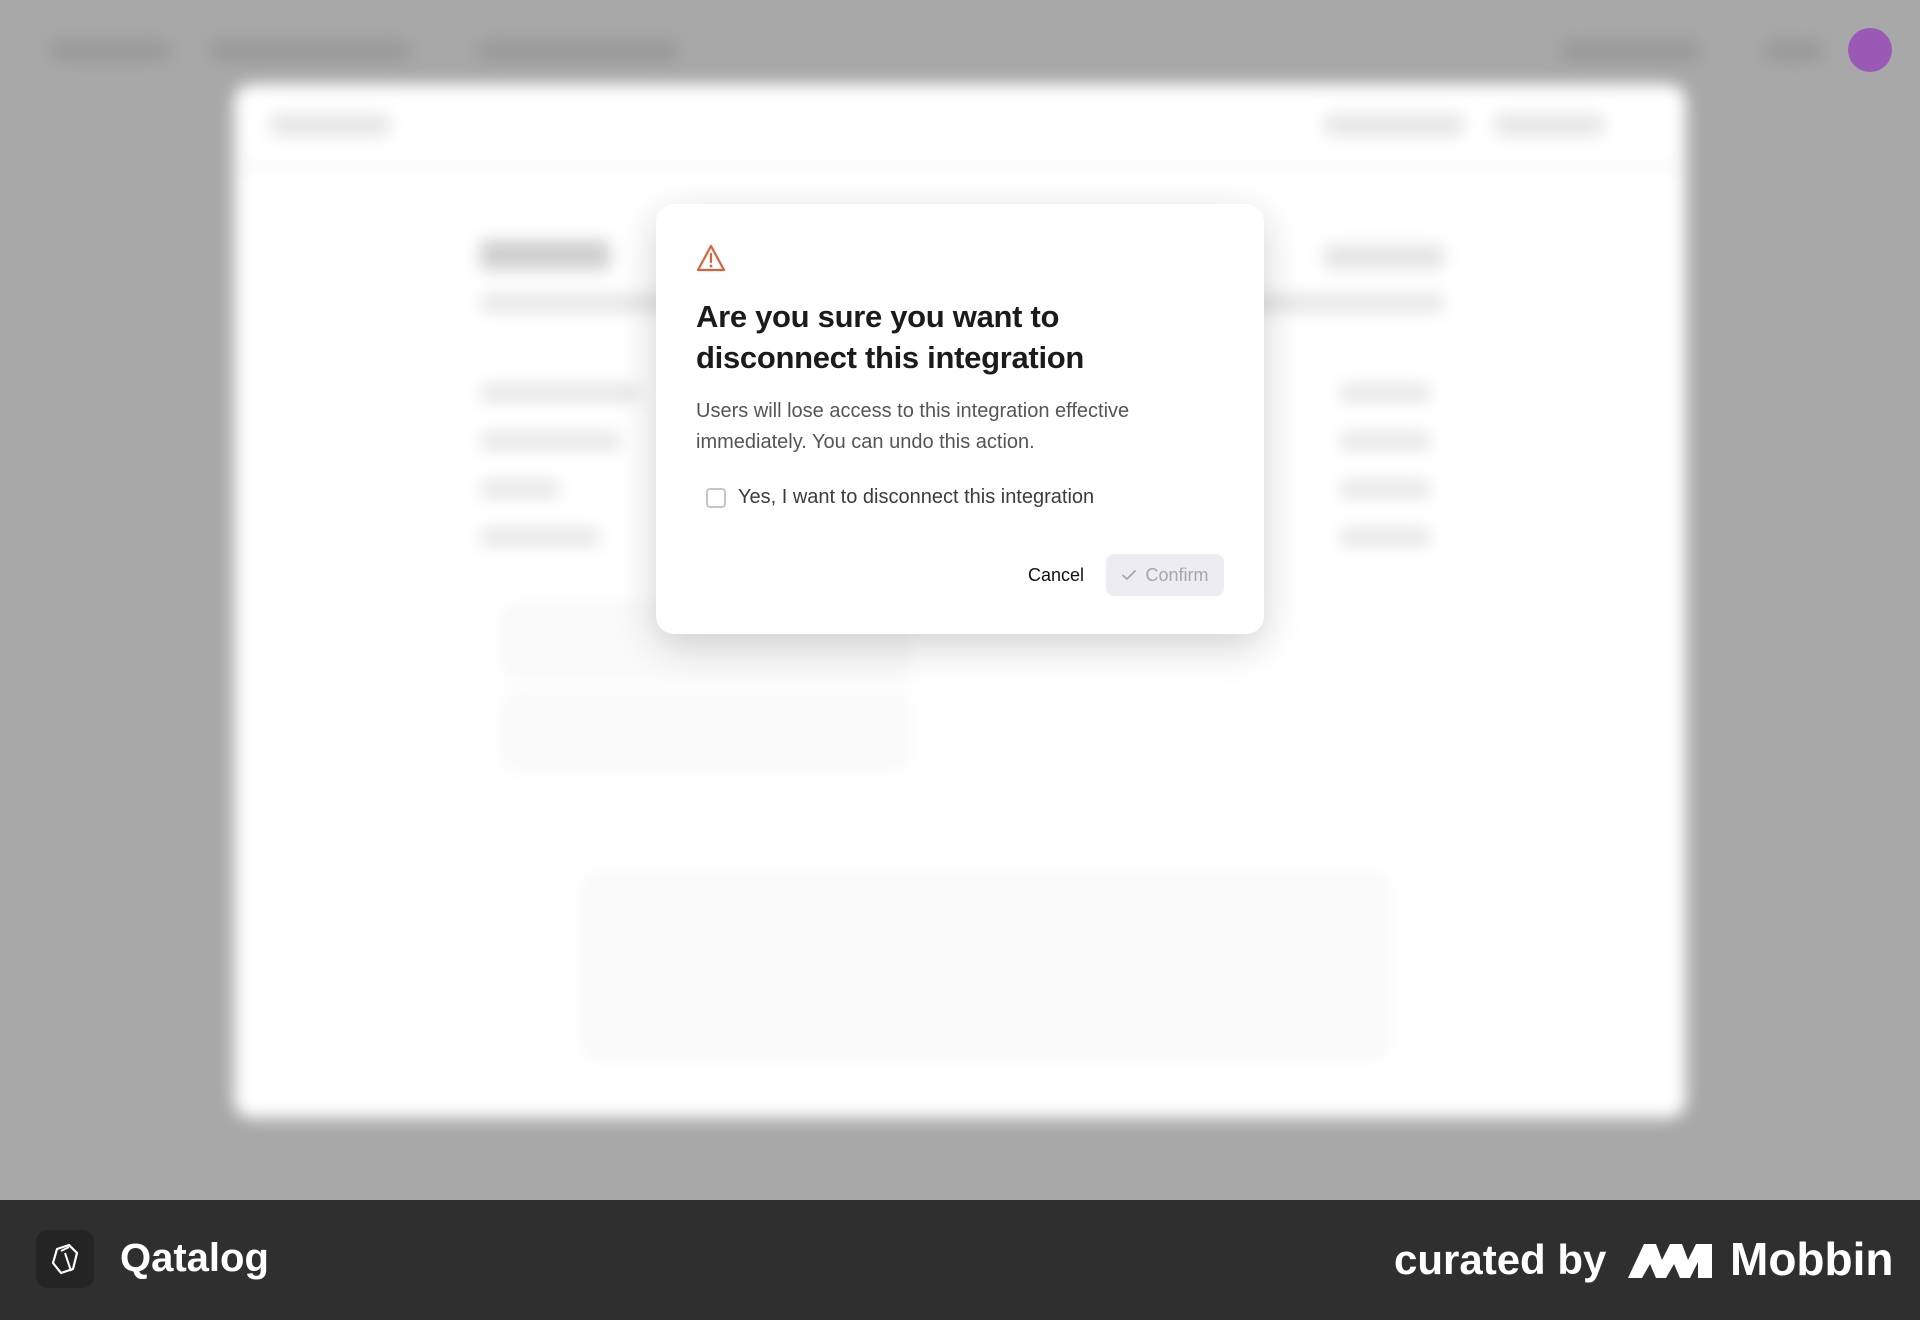 The width and height of the screenshot is (1920, 1320). What do you see at coordinates (1056, 575) in the screenshot?
I see `cancel-button: Cancel` at bounding box center [1056, 575].